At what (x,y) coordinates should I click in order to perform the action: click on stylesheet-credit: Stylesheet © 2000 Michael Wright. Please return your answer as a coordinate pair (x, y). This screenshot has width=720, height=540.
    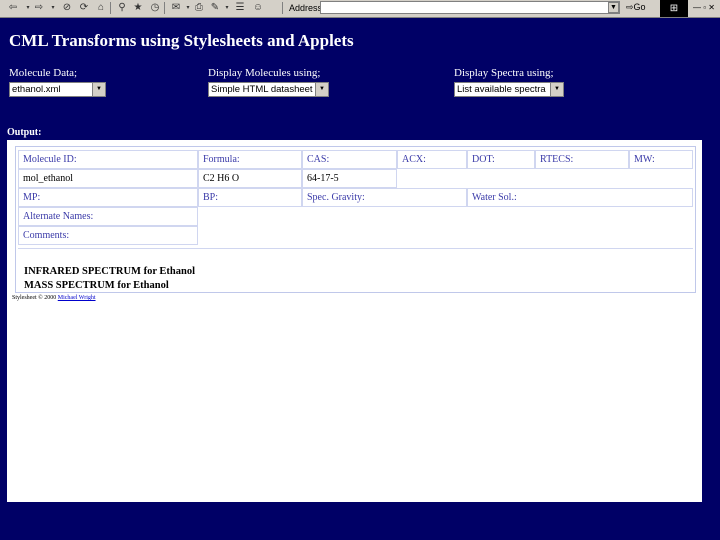
    Looking at the image, I should click on (54, 298).